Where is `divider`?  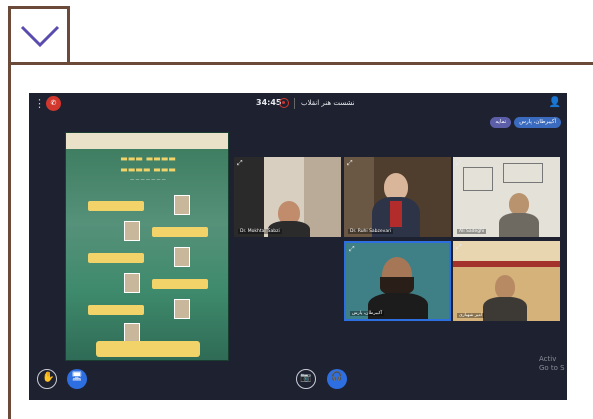 divider is located at coordinates (294, 103).